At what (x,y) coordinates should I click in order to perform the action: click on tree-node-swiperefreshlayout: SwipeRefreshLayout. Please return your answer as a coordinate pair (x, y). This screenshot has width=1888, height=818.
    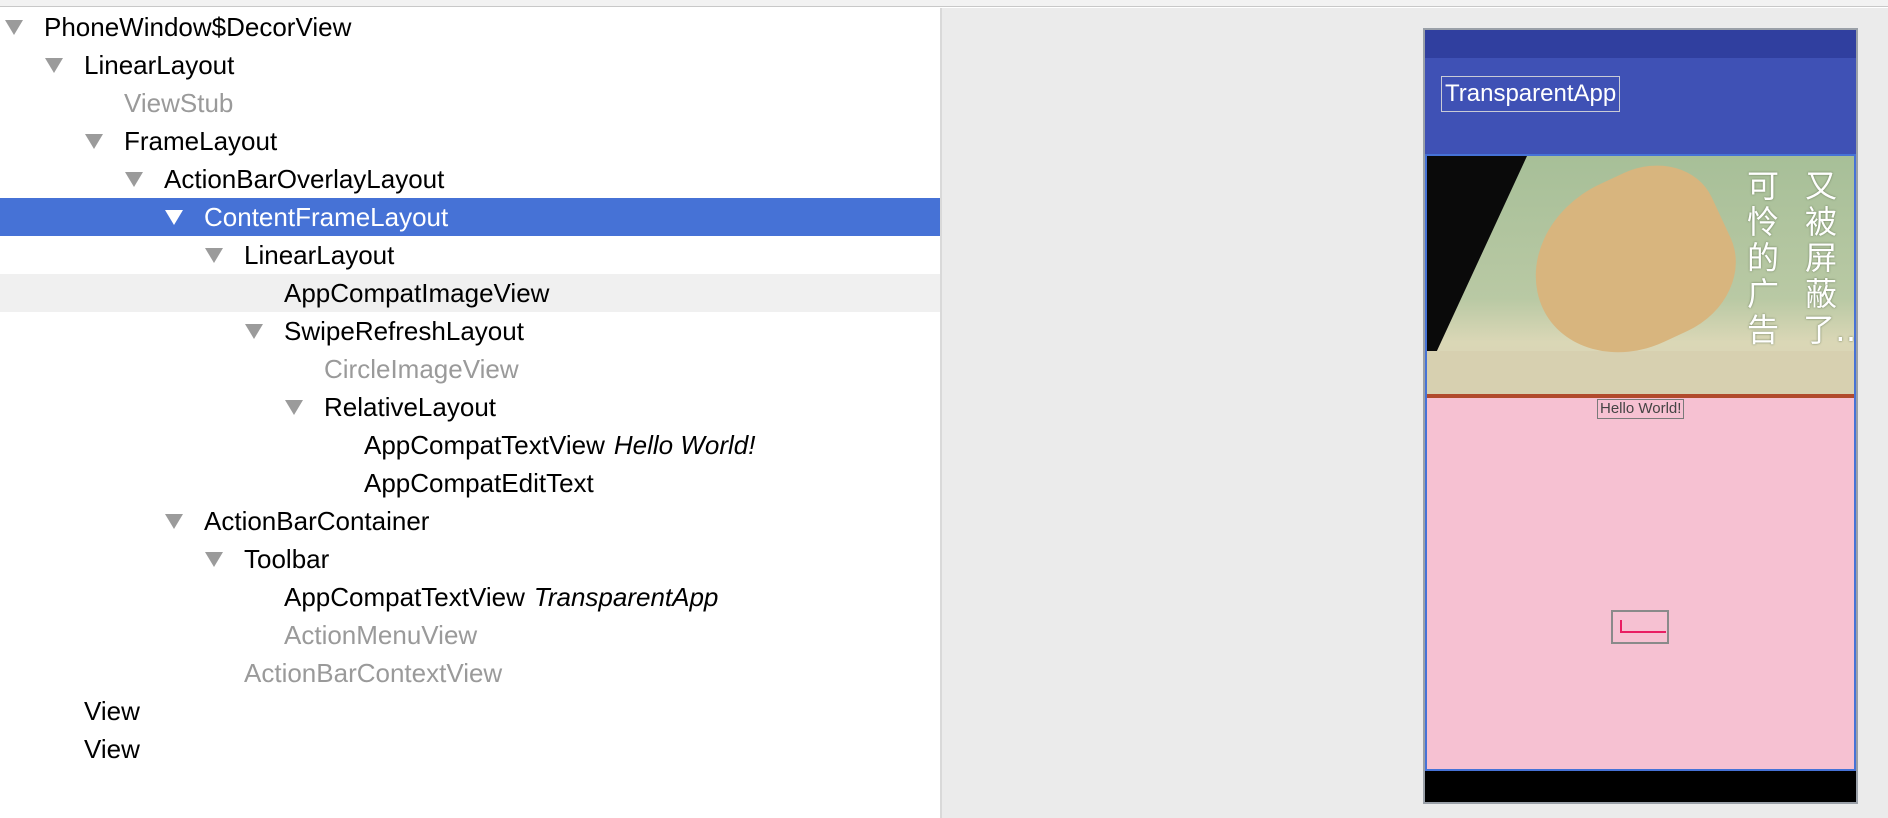
    Looking at the image, I should click on (470, 331).